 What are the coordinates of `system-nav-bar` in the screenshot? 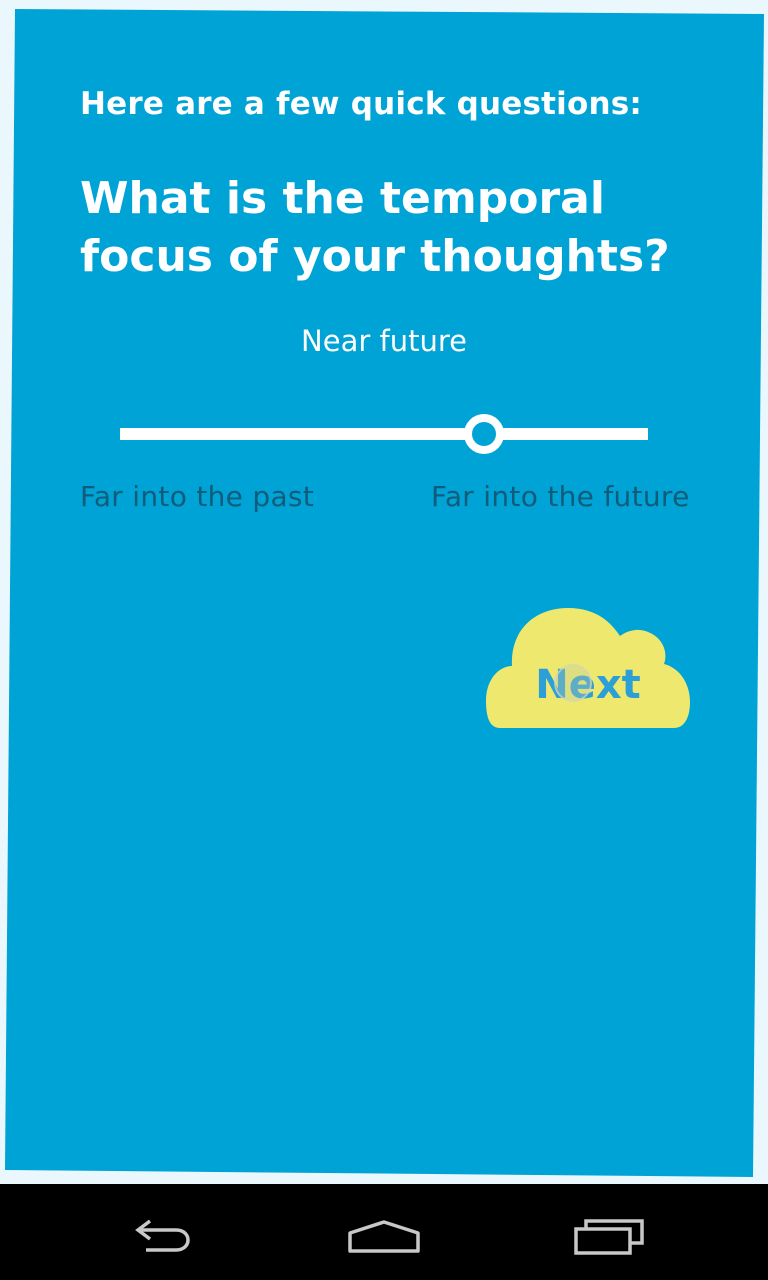 It's located at (384, 1232).